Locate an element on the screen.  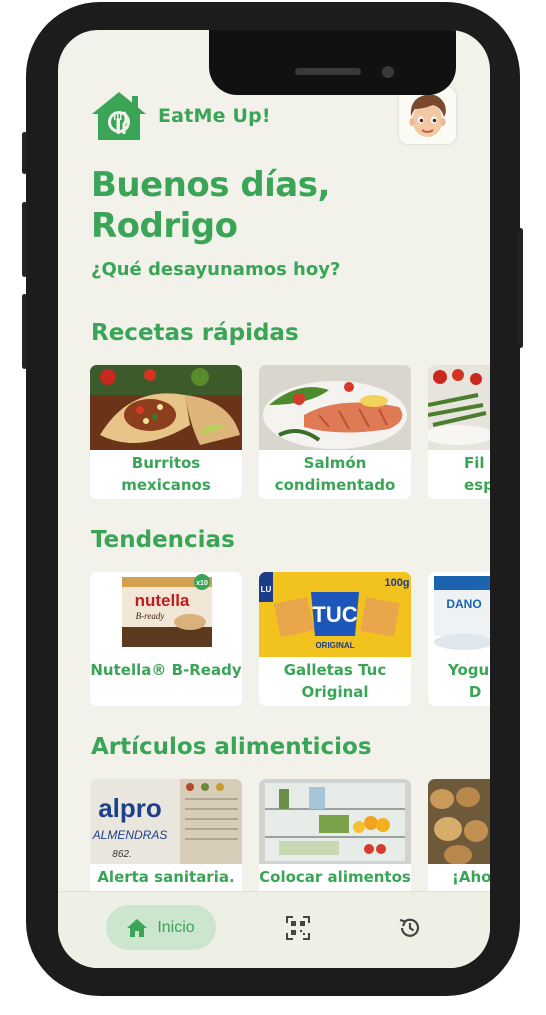
nutella-brand: nutella is located at coordinates (162, 600).